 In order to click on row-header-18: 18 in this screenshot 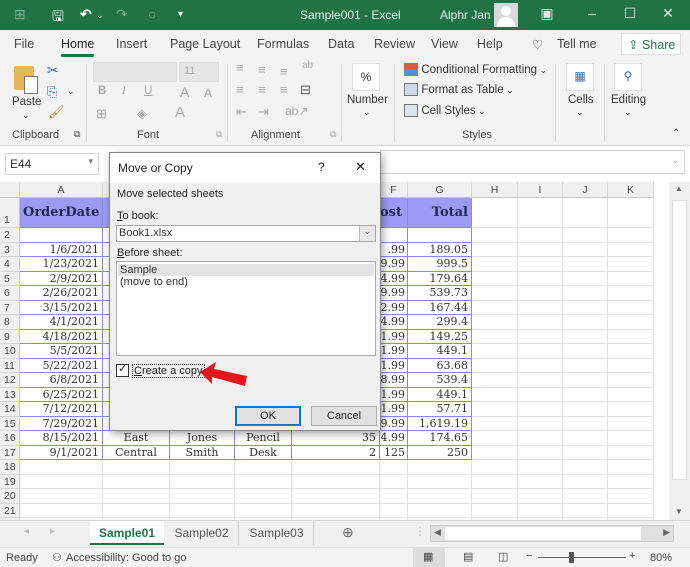, I will do `click(10, 467)`.